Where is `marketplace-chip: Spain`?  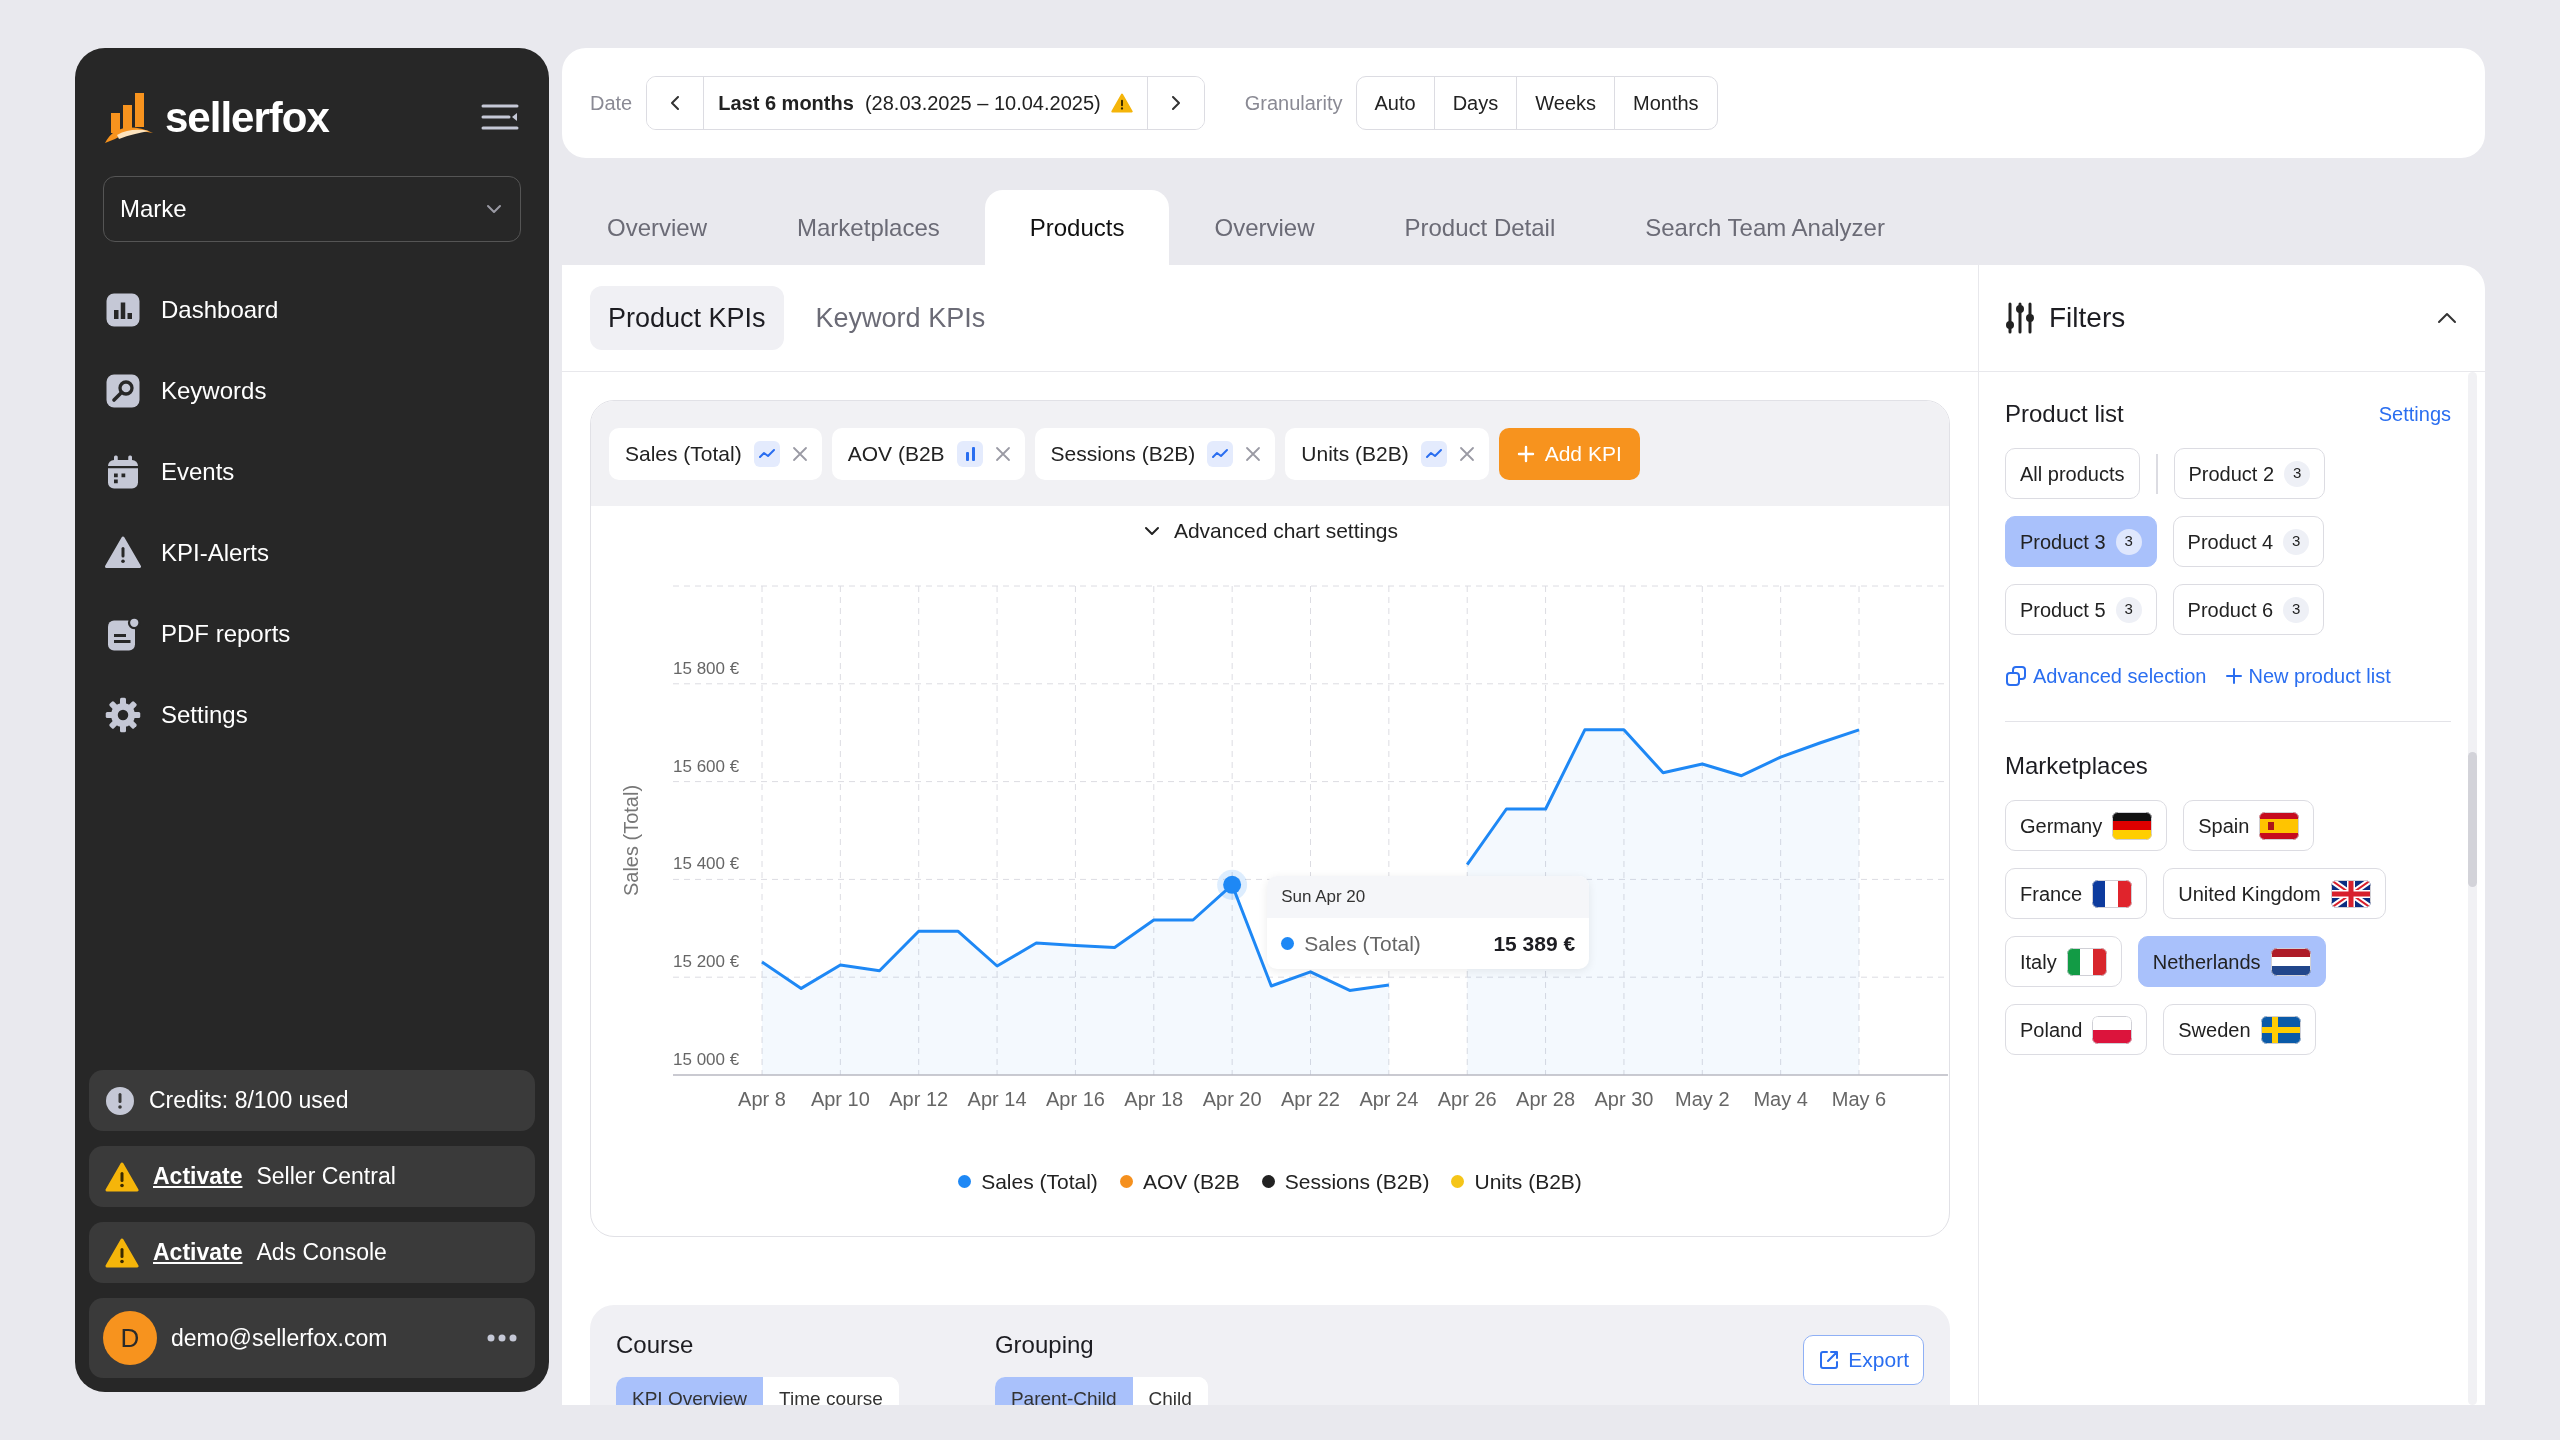 marketplace-chip: Spain is located at coordinates (2249, 825).